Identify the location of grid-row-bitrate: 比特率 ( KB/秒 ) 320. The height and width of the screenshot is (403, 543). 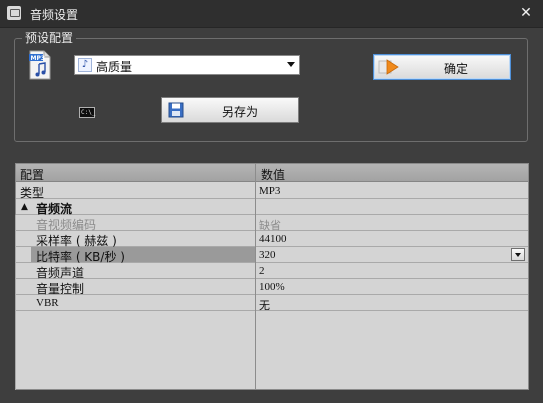
(272, 255).